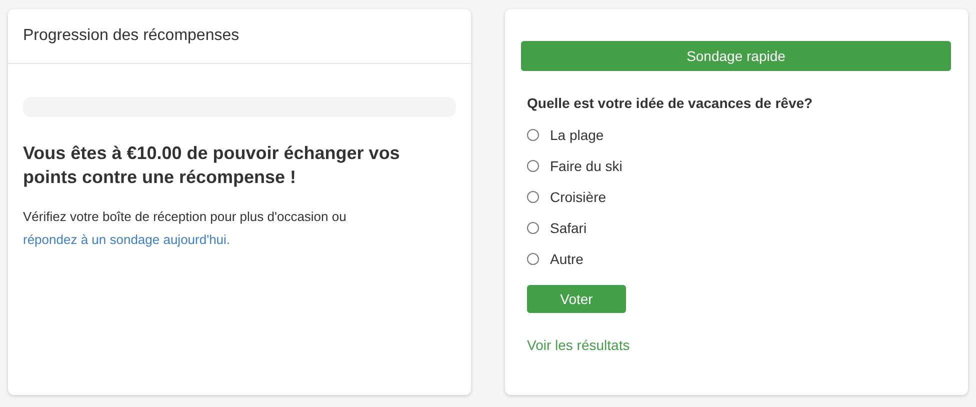 The image size is (976, 407). I want to click on option-label: Safari, so click(568, 228).